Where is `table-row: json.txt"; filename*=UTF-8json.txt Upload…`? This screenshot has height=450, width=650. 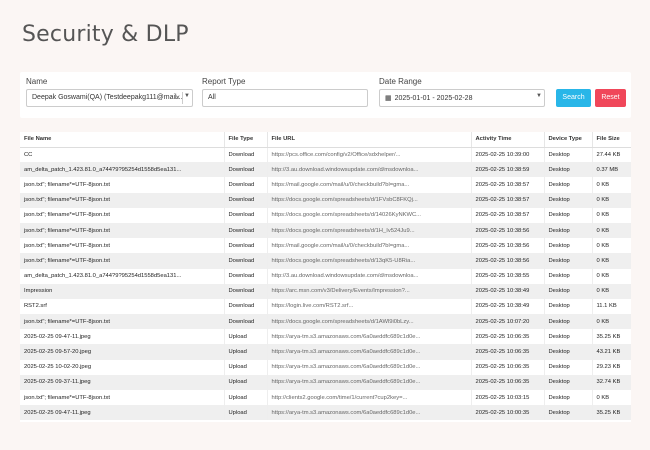
table-row: json.txt"; filename*=UTF-8json.txt Upload… is located at coordinates (325, 398).